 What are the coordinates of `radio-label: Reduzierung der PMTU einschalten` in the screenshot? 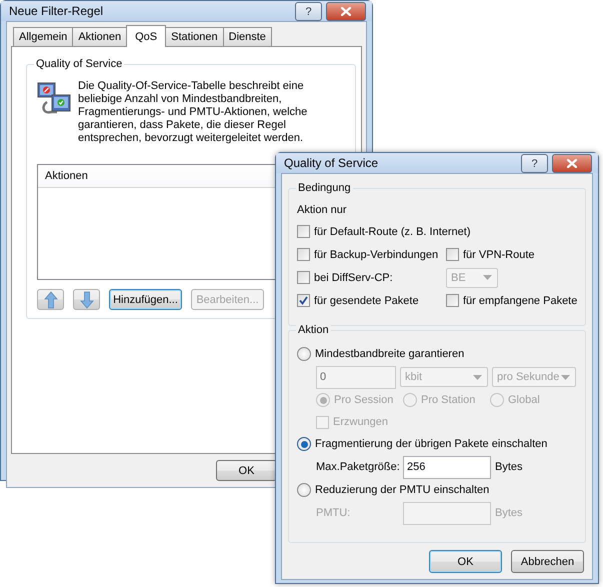 It's located at (402, 490).